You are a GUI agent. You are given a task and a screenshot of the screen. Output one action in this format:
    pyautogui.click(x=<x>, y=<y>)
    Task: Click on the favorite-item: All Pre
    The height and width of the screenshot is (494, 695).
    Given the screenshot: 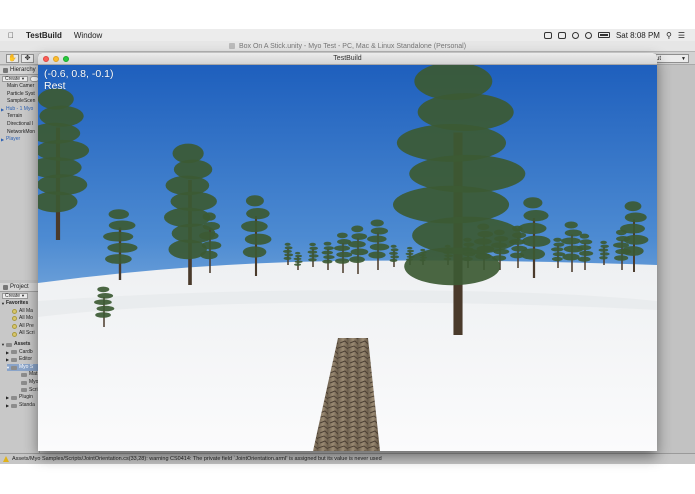 What is the action you would take?
    pyautogui.click(x=23, y=327)
    